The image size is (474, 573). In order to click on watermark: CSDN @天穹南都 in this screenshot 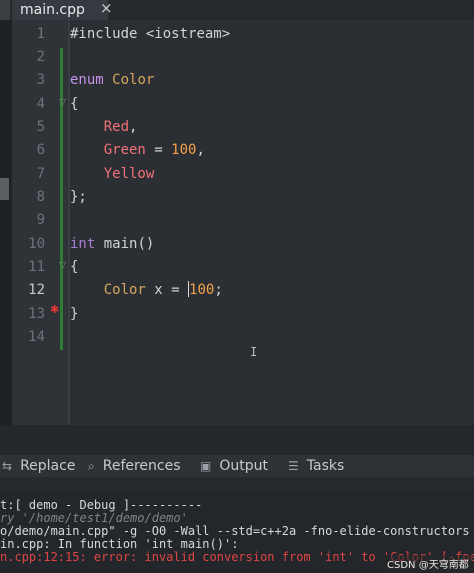, I will do `click(428, 563)`.